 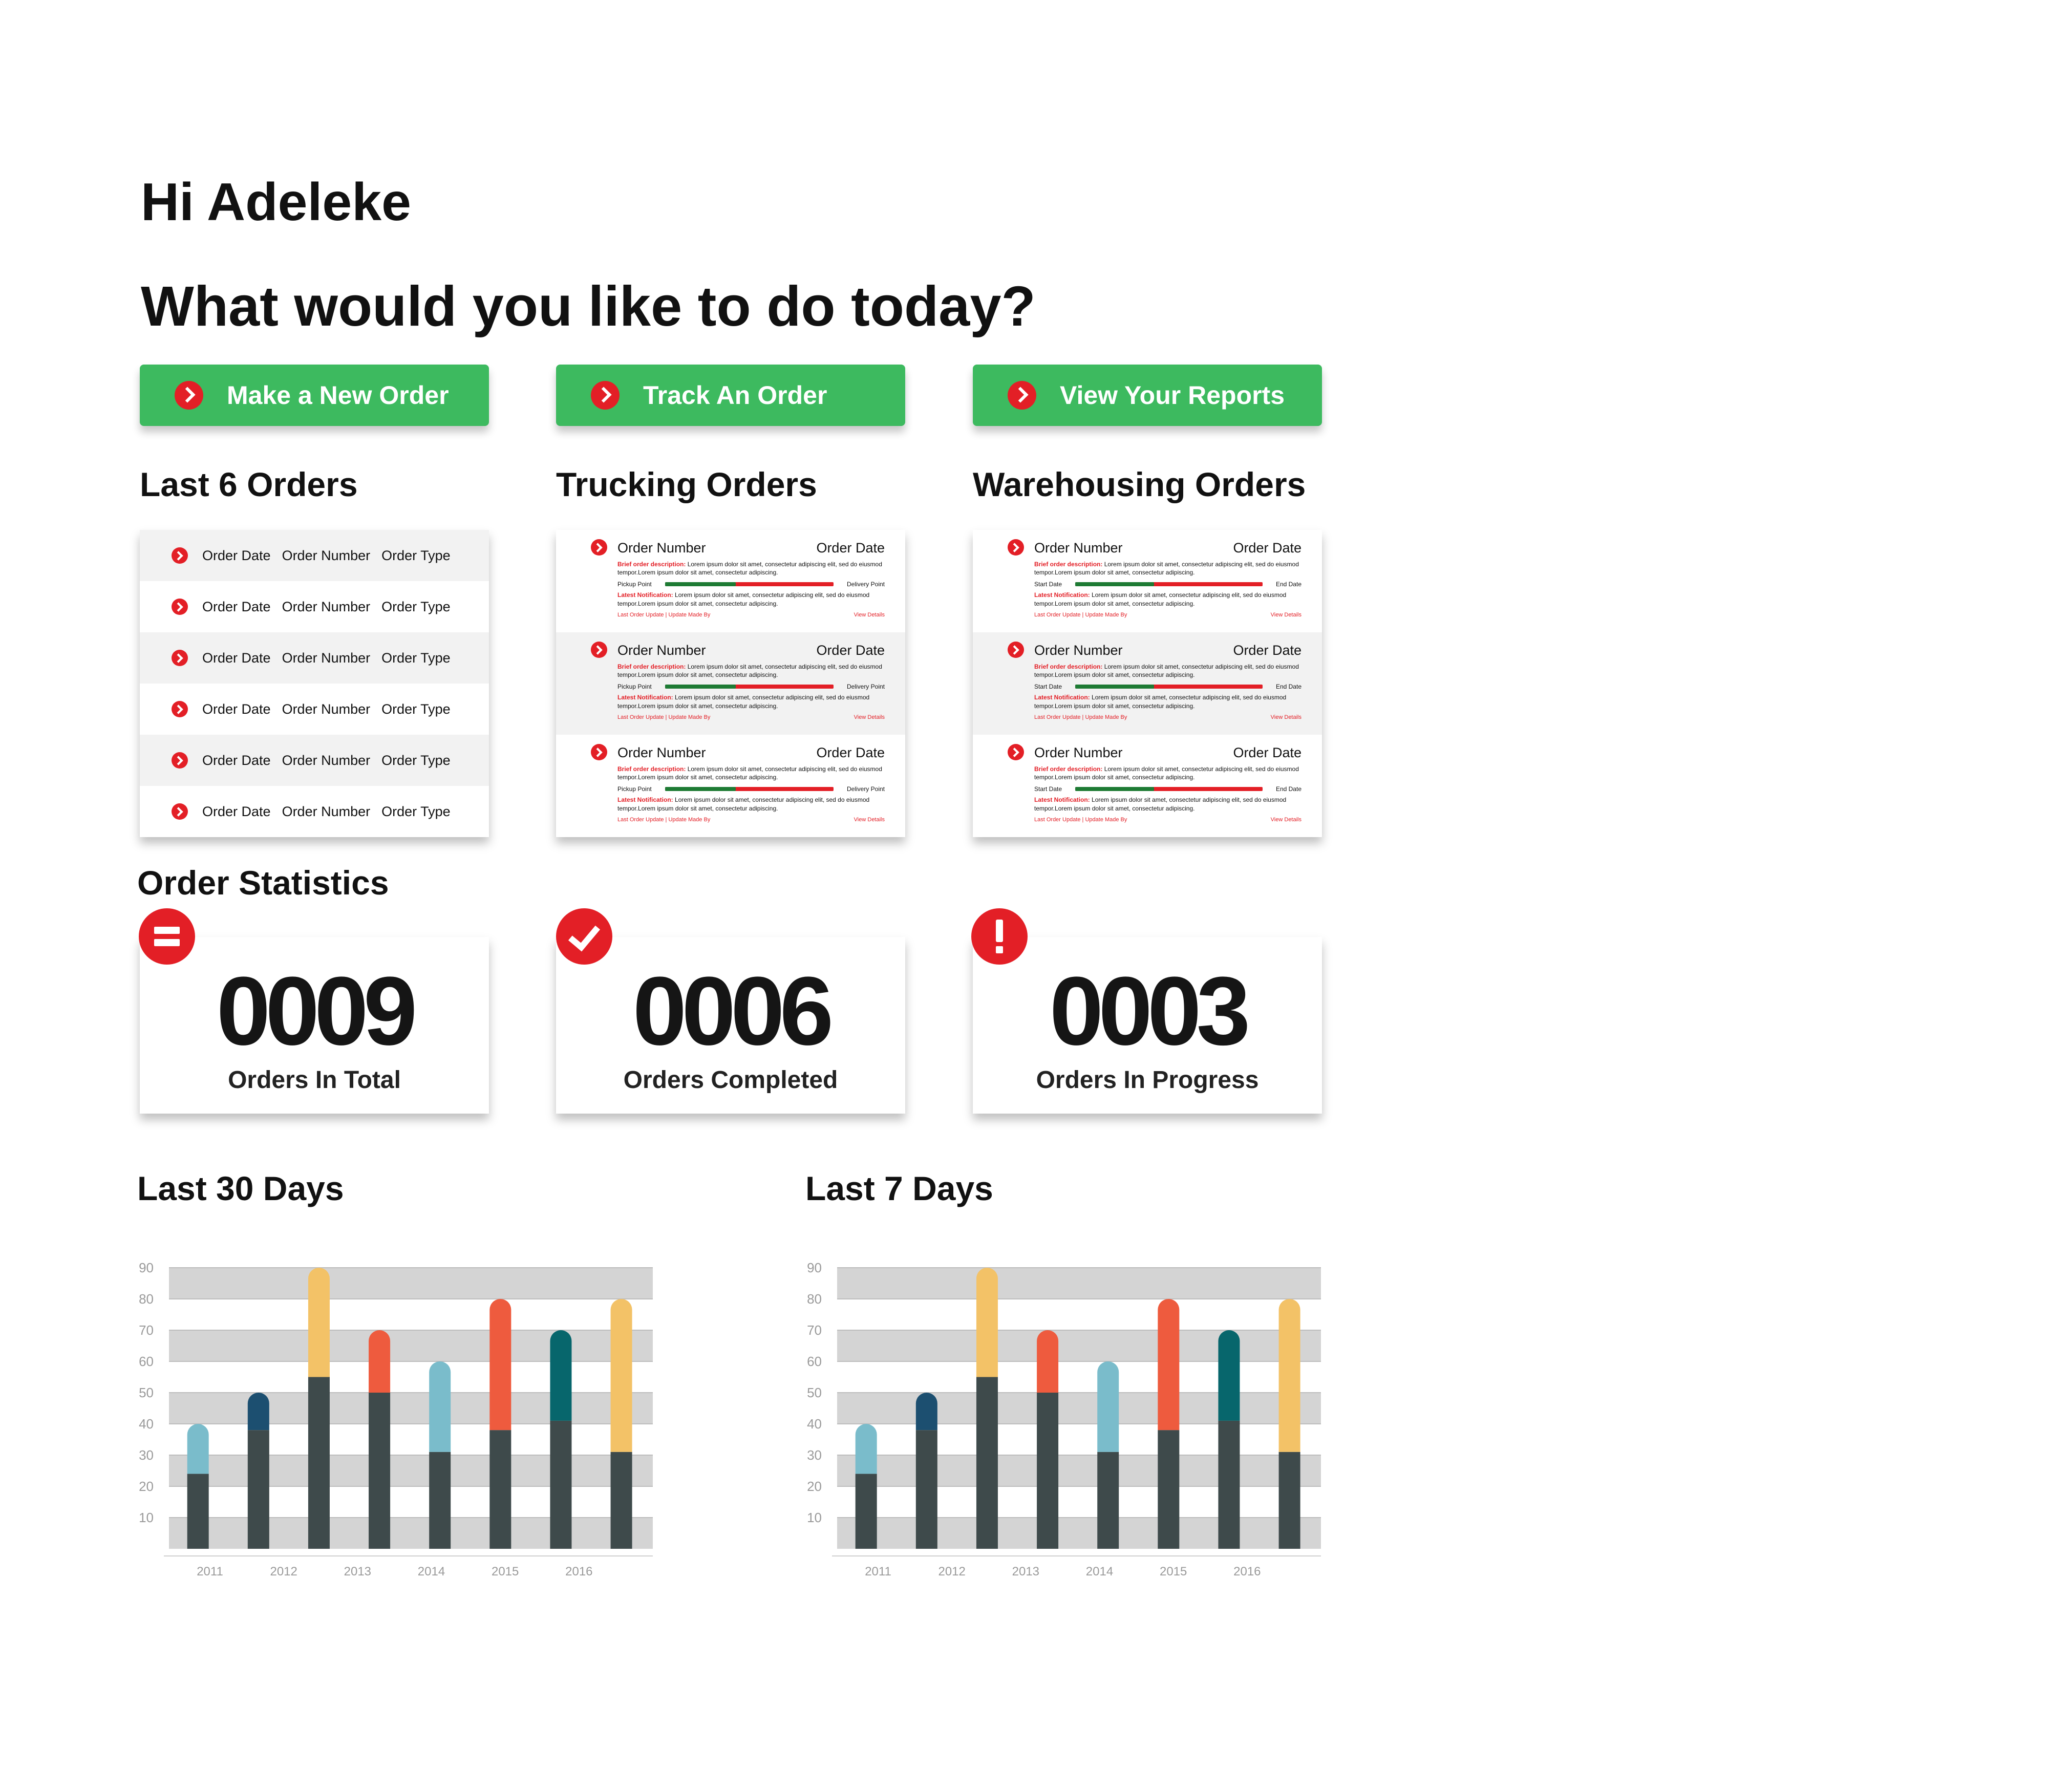 What do you see at coordinates (733, 1011) in the screenshot?
I see `stat-value: 0006` at bounding box center [733, 1011].